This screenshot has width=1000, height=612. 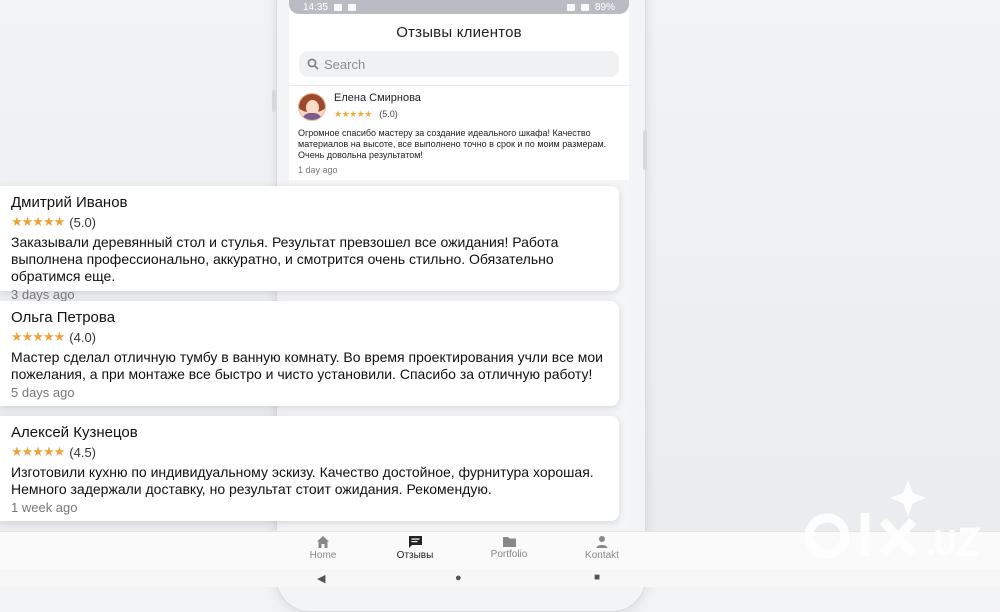 I want to click on review-time: 1 week ago, so click(x=44, y=507).